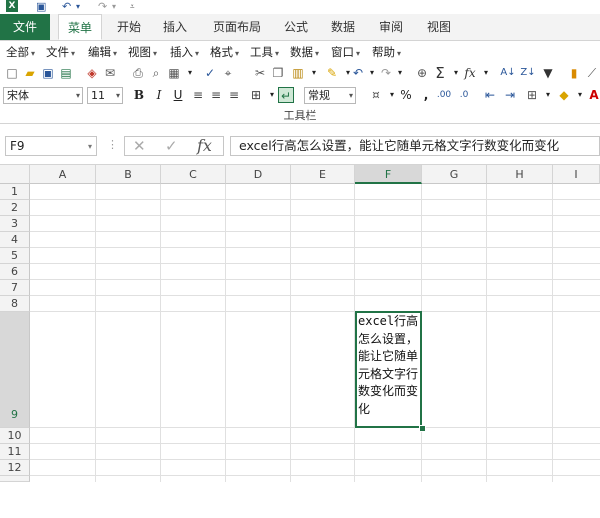  I want to click on menu-all: 全部 ▾, so click(20, 52).